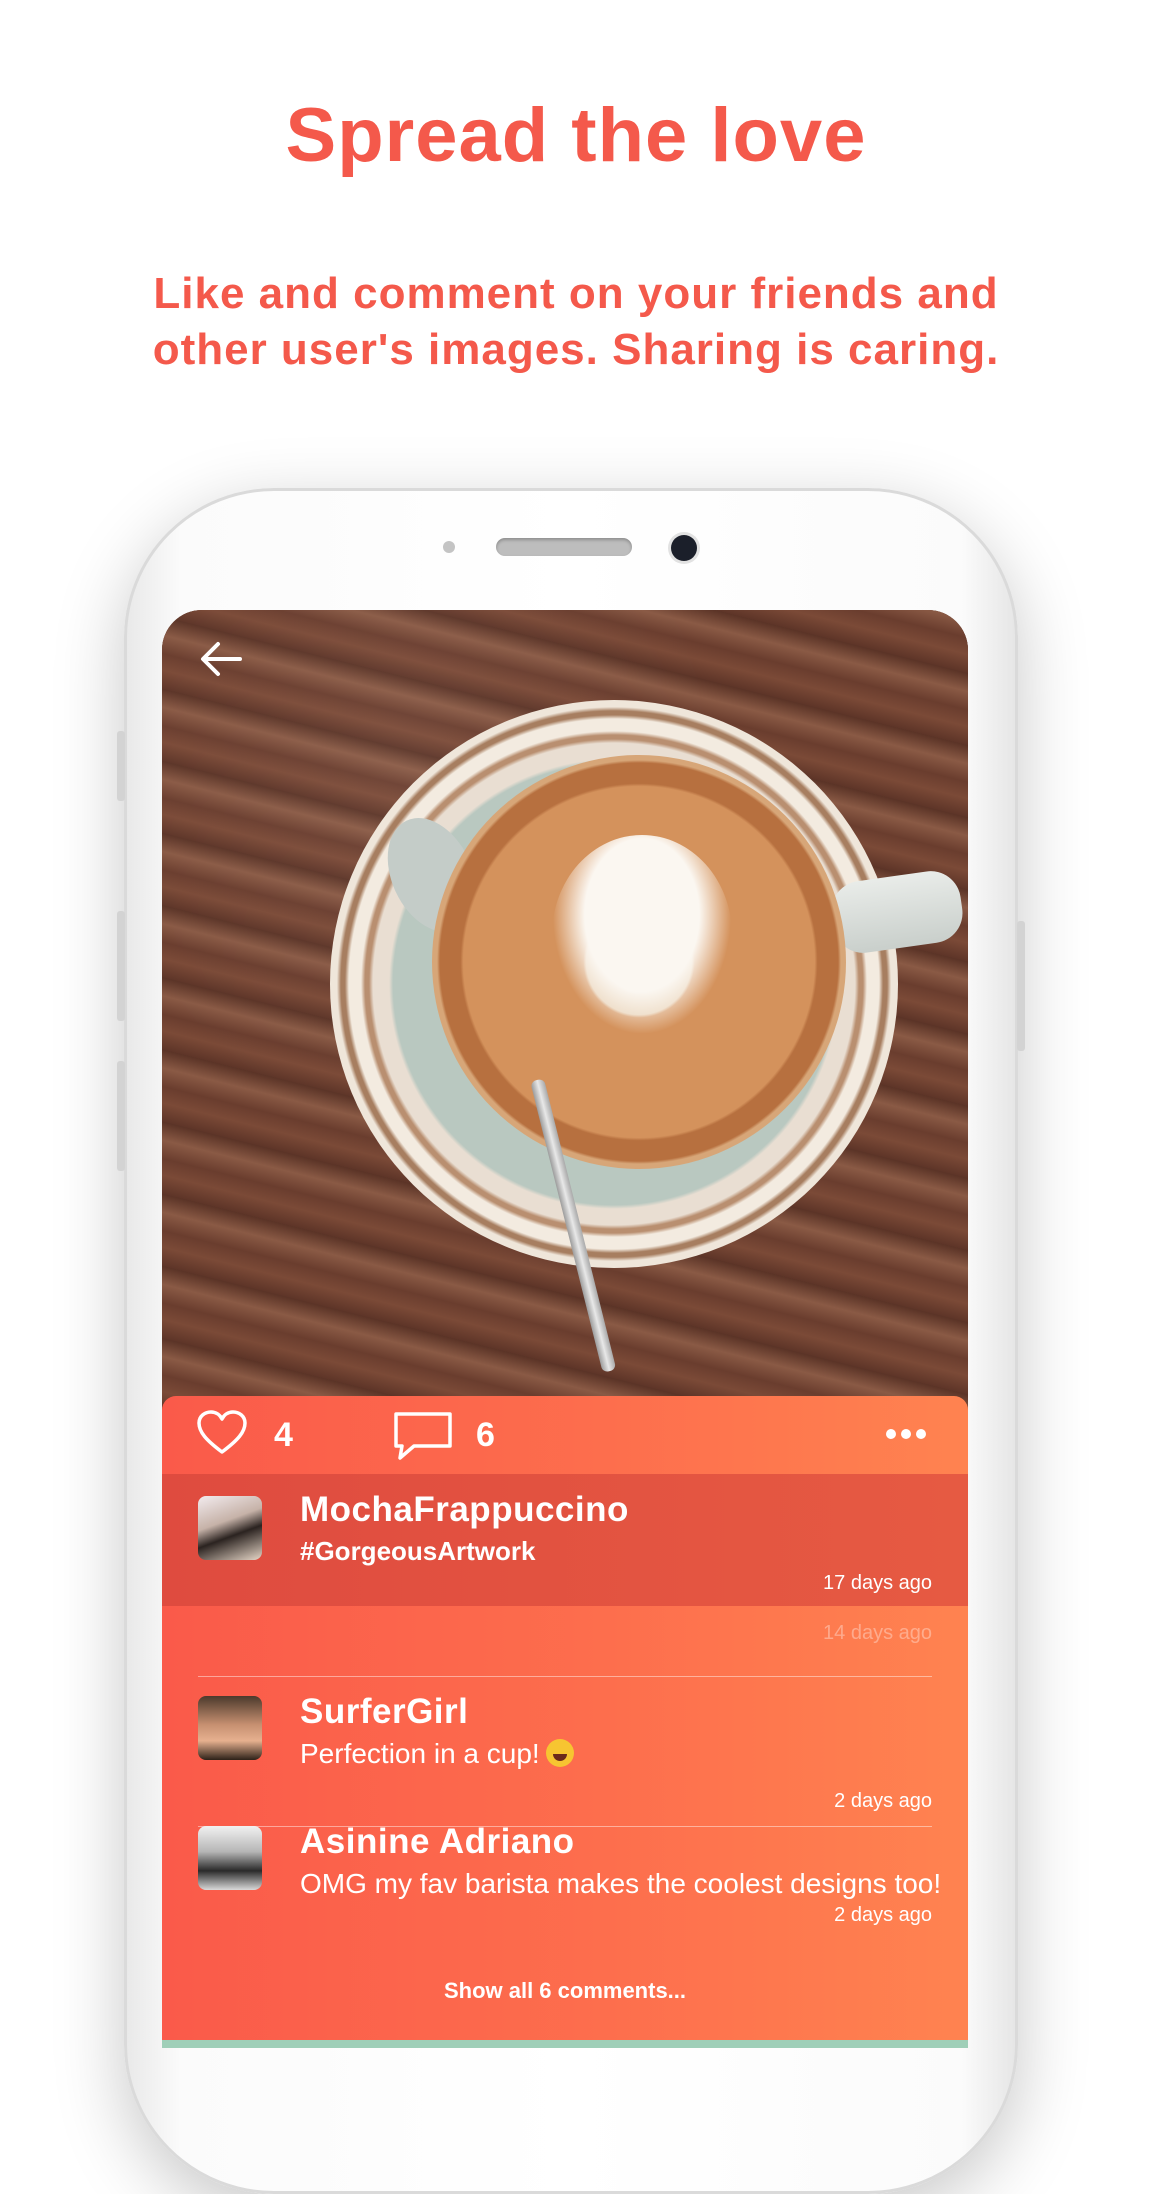  Describe the element at coordinates (283, 1435) in the screenshot. I see `like-count: 4` at that location.